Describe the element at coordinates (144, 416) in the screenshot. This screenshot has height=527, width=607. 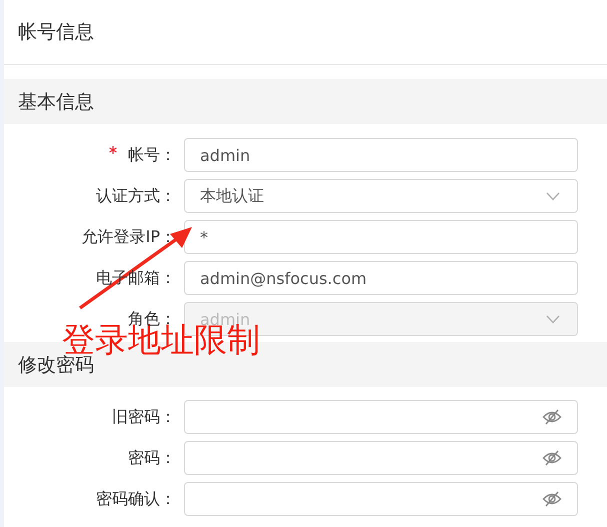
I see `field-label: 旧密码：` at that location.